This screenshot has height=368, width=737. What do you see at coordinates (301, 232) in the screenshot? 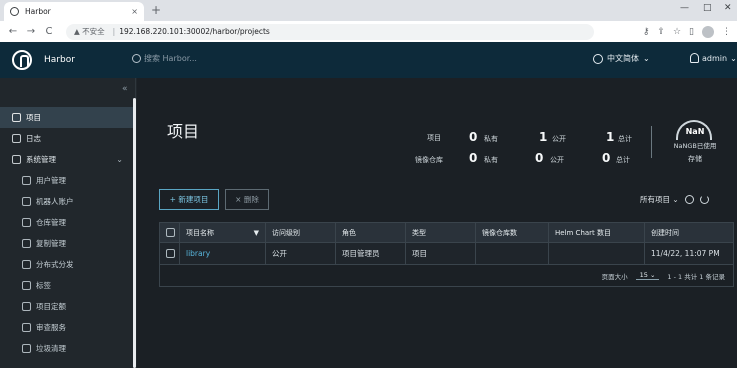
I see `column-header-access: 访问级别` at bounding box center [301, 232].